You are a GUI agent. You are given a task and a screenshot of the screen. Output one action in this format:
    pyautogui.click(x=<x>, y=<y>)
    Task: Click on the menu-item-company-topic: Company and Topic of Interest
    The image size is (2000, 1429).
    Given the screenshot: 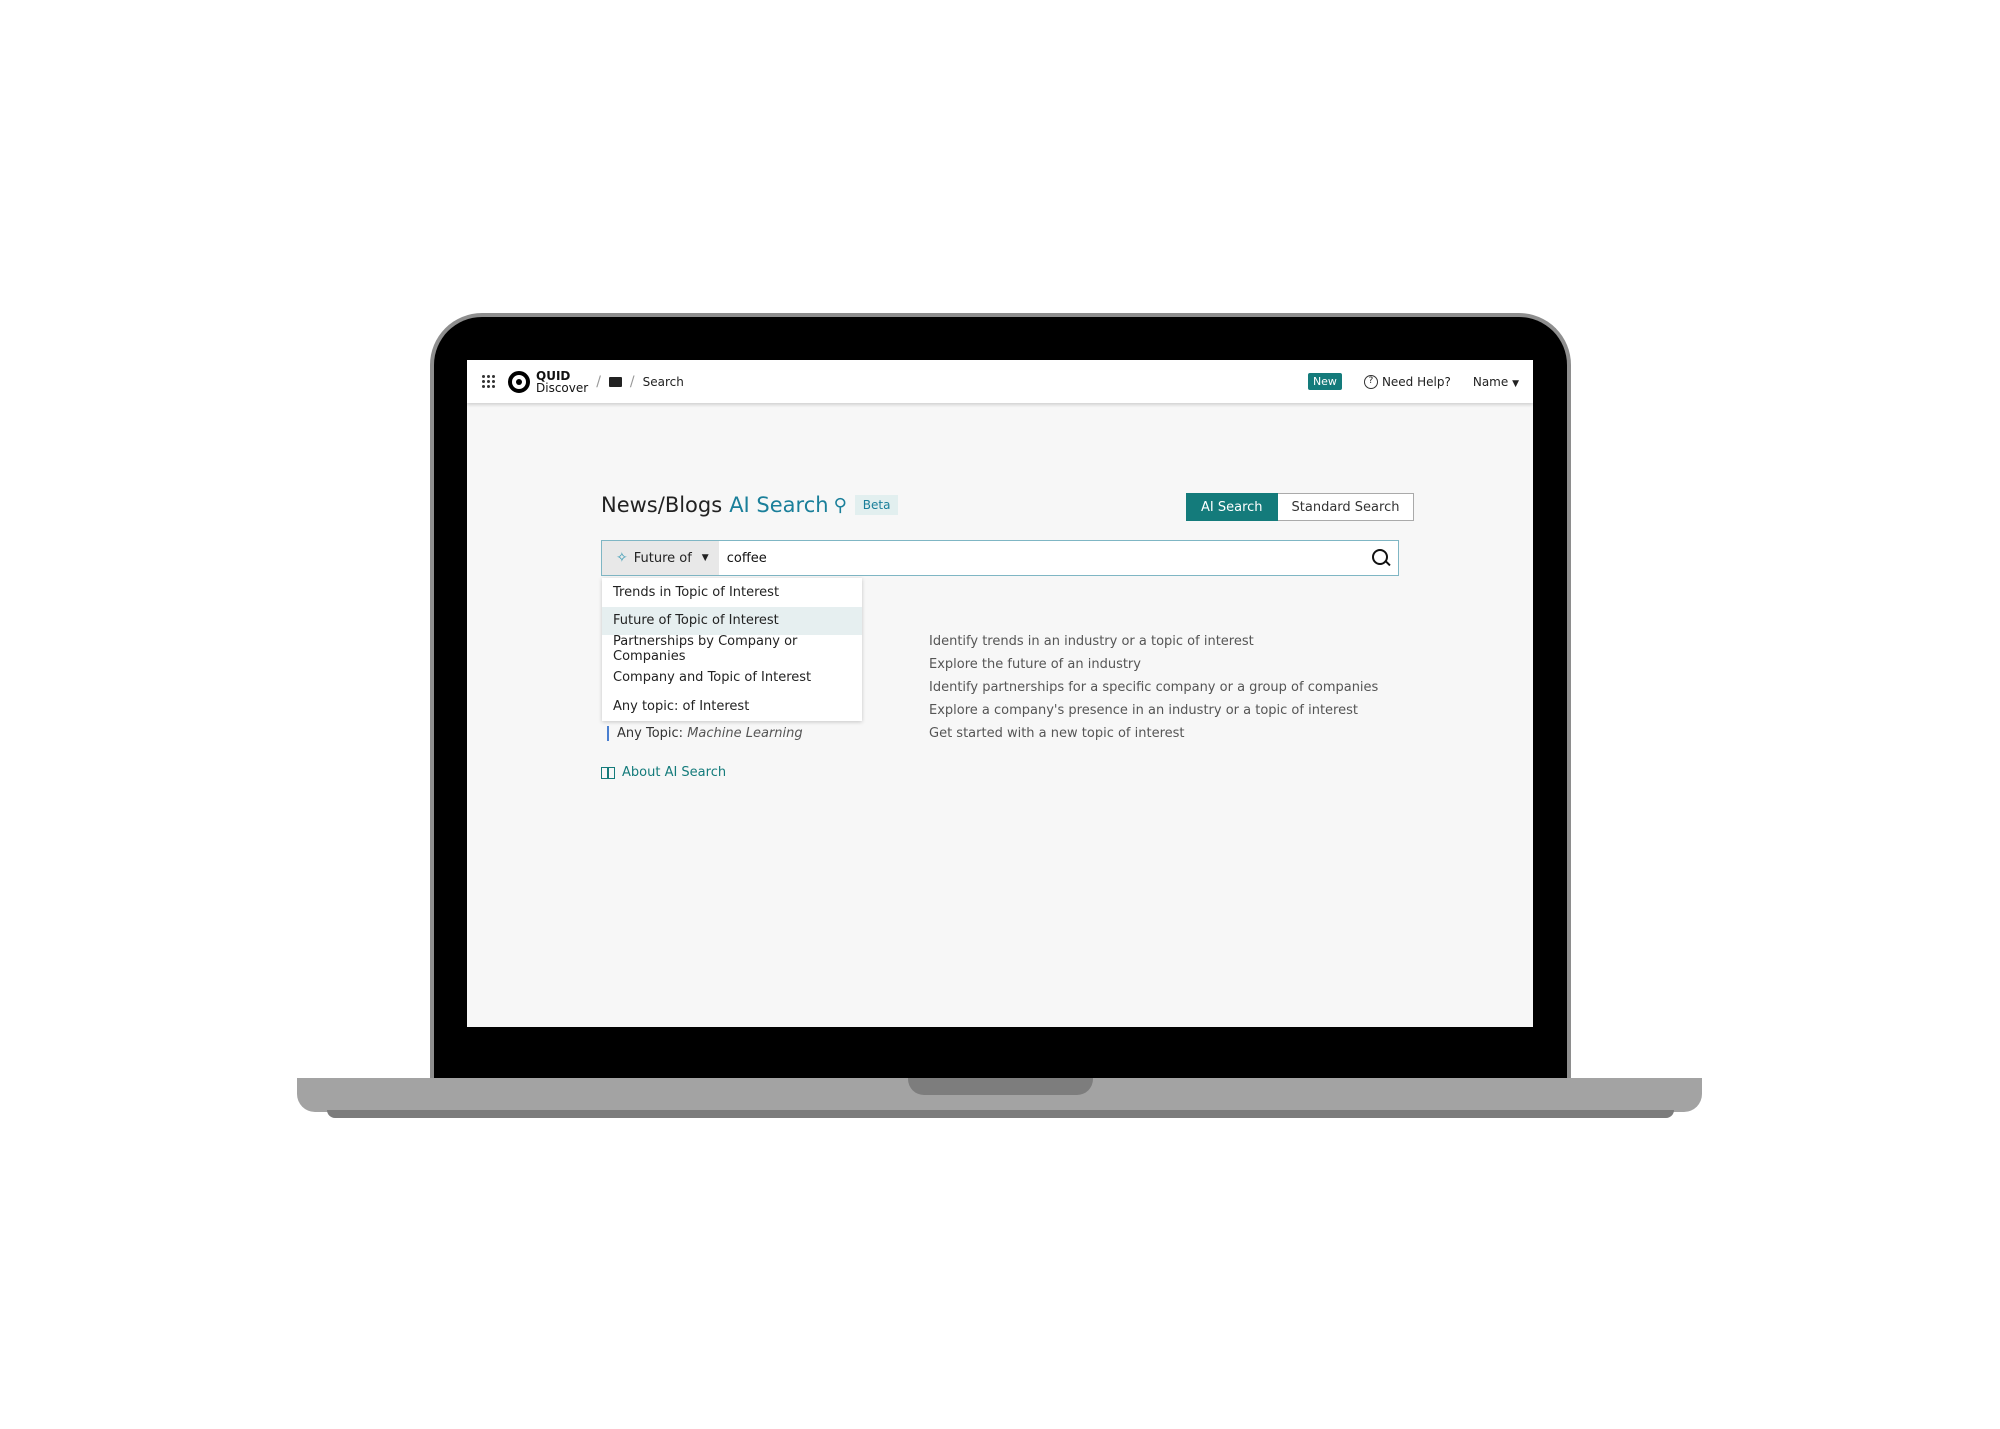 What is the action you would take?
    pyautogui.click(x=732, y=678)
    